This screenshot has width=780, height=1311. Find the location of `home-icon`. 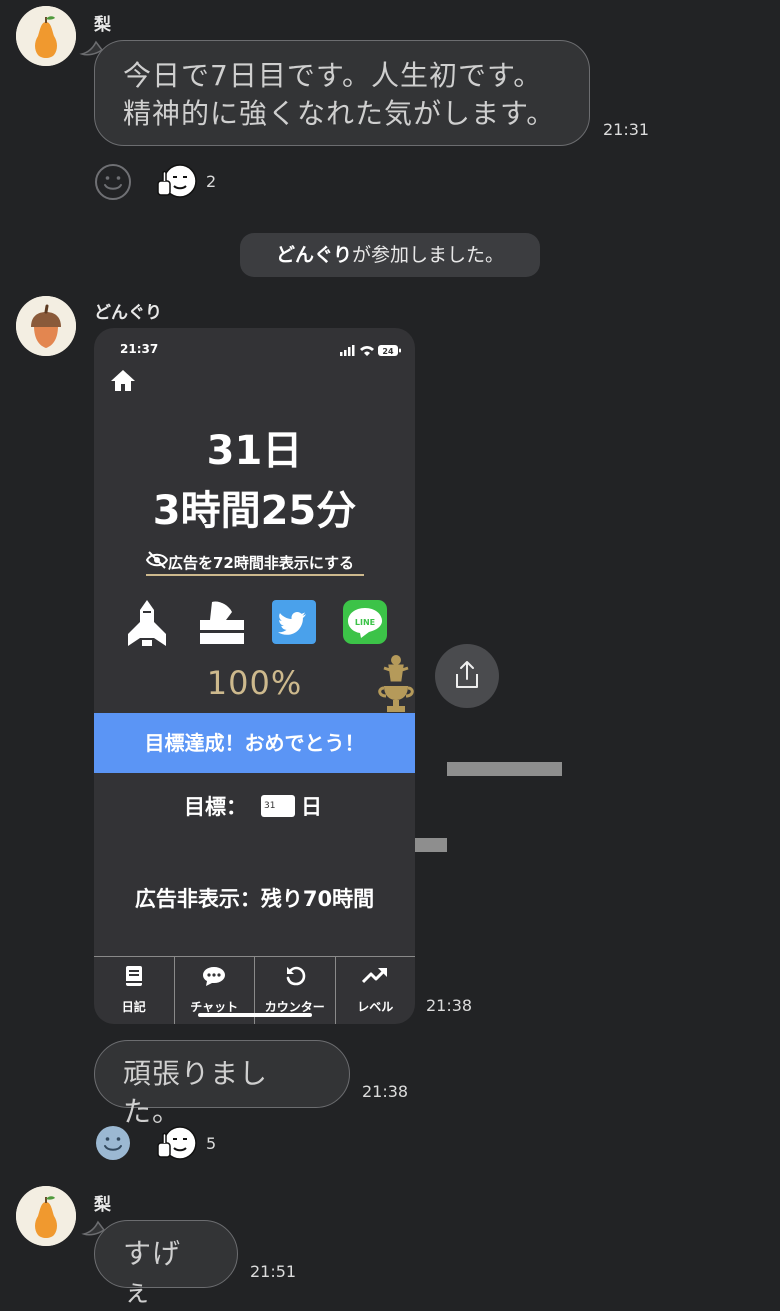

home-icon is located at coordinates (123, 380).